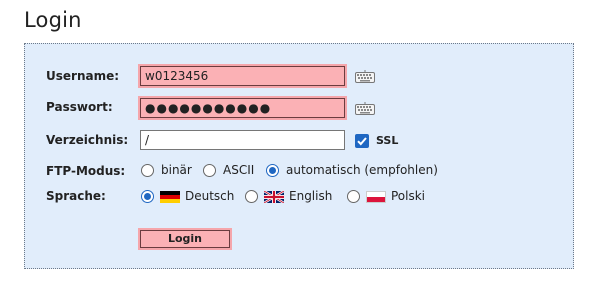 The image size is (601, 283). I want to click on ftp-mode-label: FTP-Modus:, so click(86, 171).